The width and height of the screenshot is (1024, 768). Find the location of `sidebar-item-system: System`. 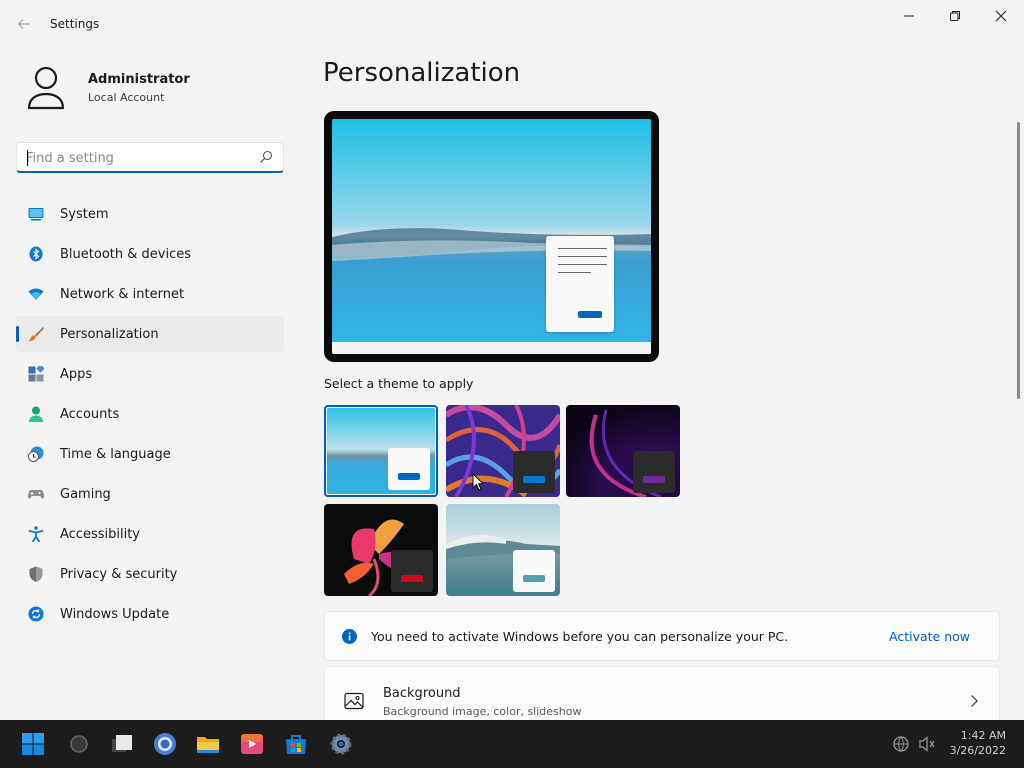

sidebar-item-system: System is located at coordinates (150, 214).